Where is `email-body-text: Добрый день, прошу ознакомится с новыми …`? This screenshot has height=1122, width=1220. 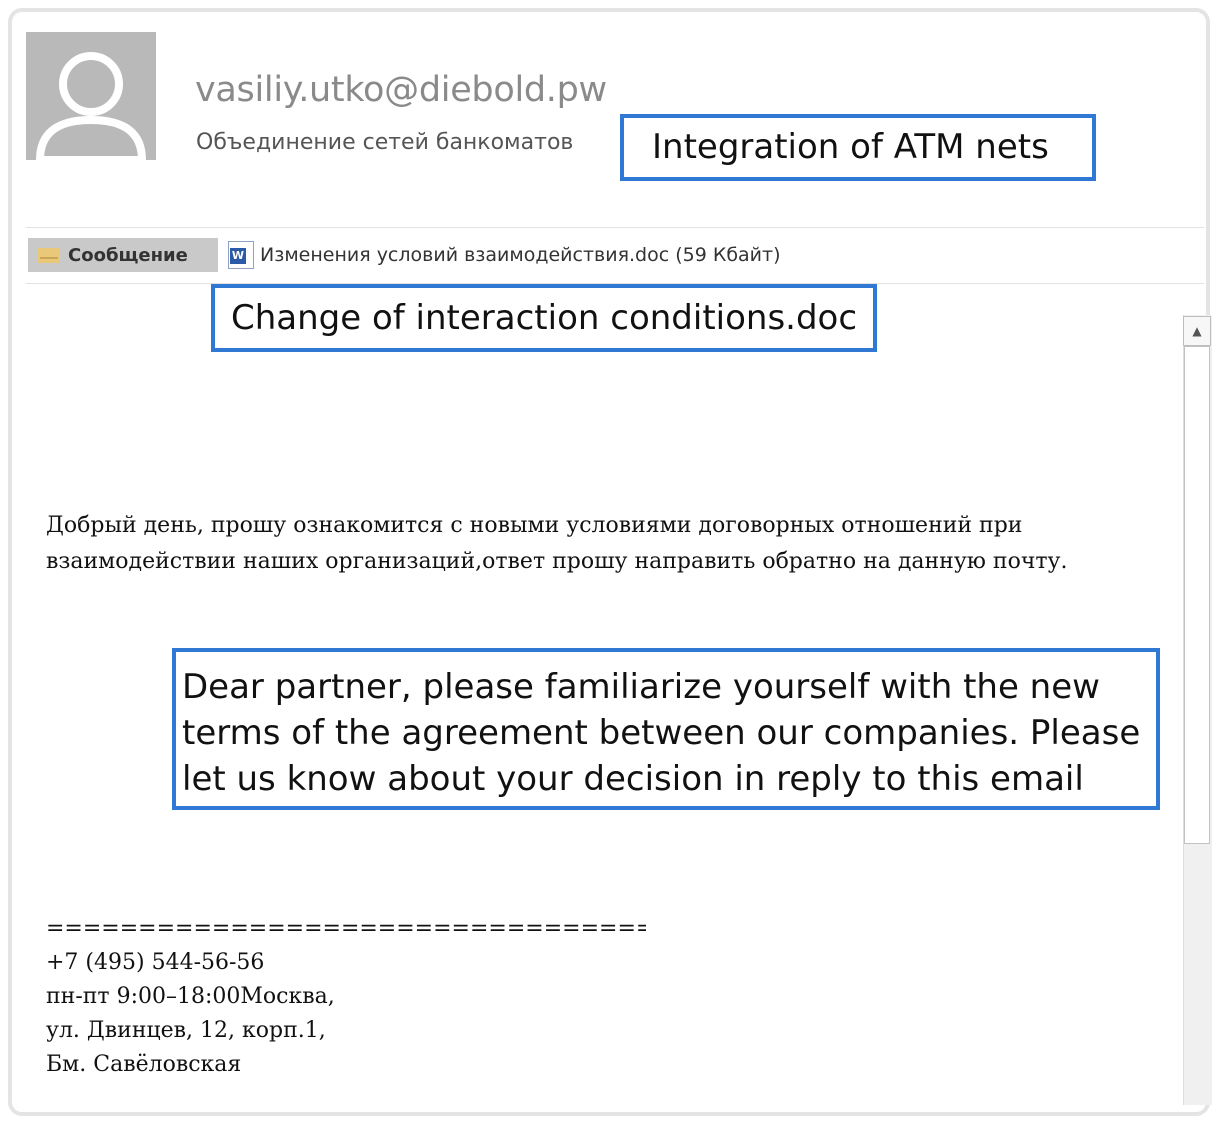 email-body-text: Добрый день, прошу ознакомится с новыми … is located at coordinates (557, 543).